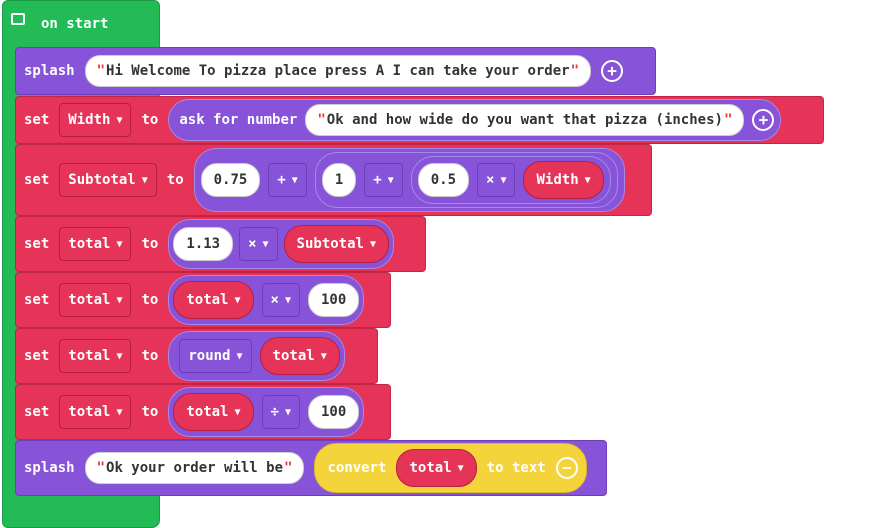 The height and width of the screenshot is (528, 876). What do you see at coordinates (108, 180) in the screenshot?
I see `variable-dropdown-subtotal: Subtotal ▼` at bounding box center [108, 180].